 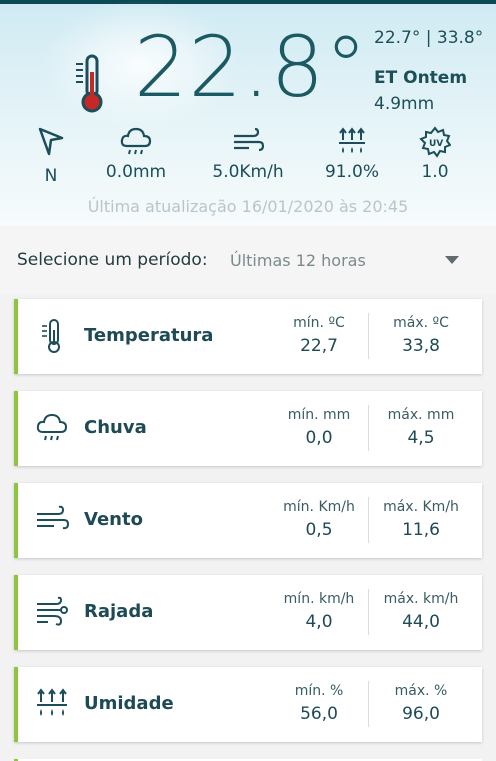 I want to click on min-value: 0,0, so click(x=319, y=438).